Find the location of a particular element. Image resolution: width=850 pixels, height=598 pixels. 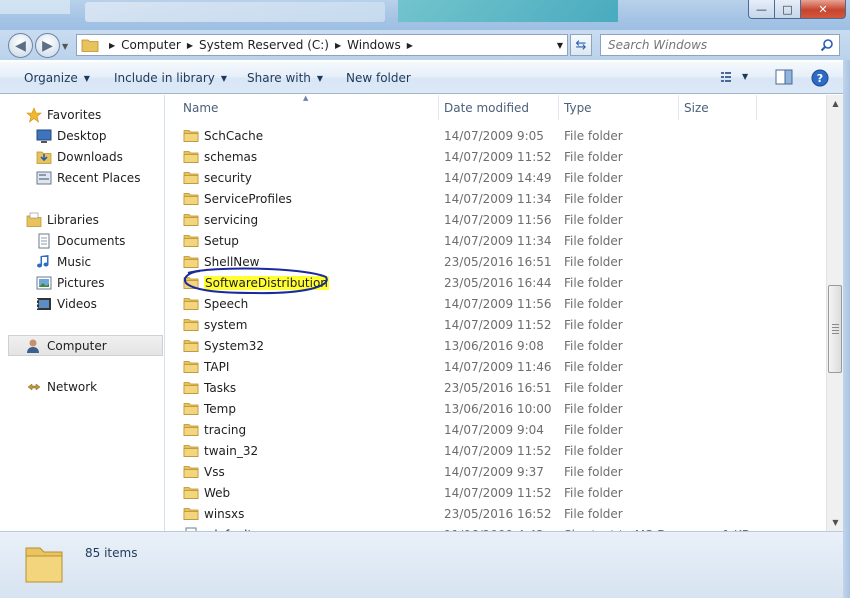

forward-button: ▶ is located at coordinates (47, 45).